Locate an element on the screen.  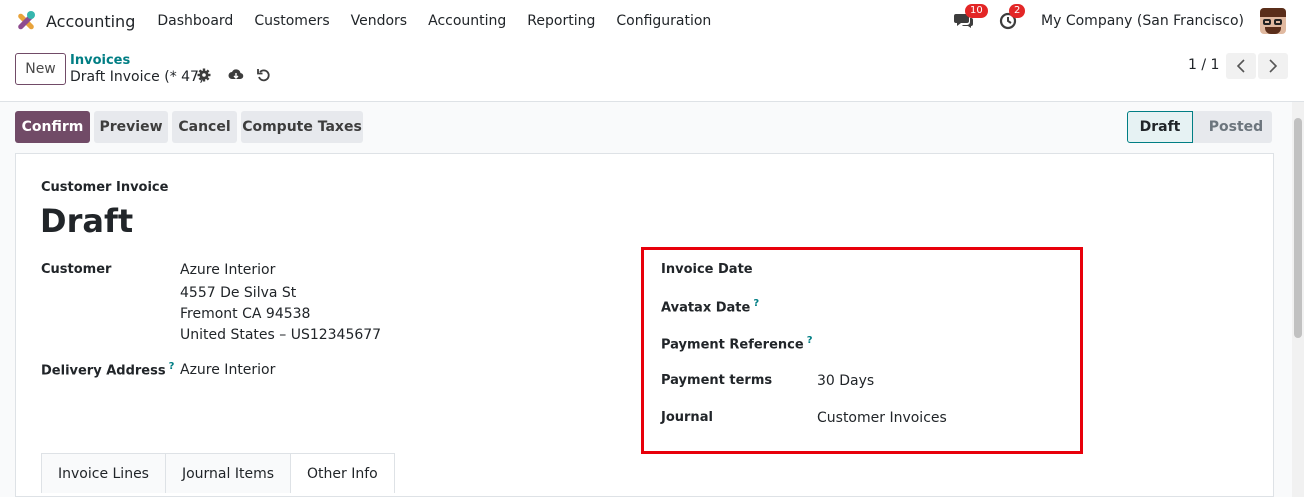
pager-previous-button is located at coordinates (1241, 66).